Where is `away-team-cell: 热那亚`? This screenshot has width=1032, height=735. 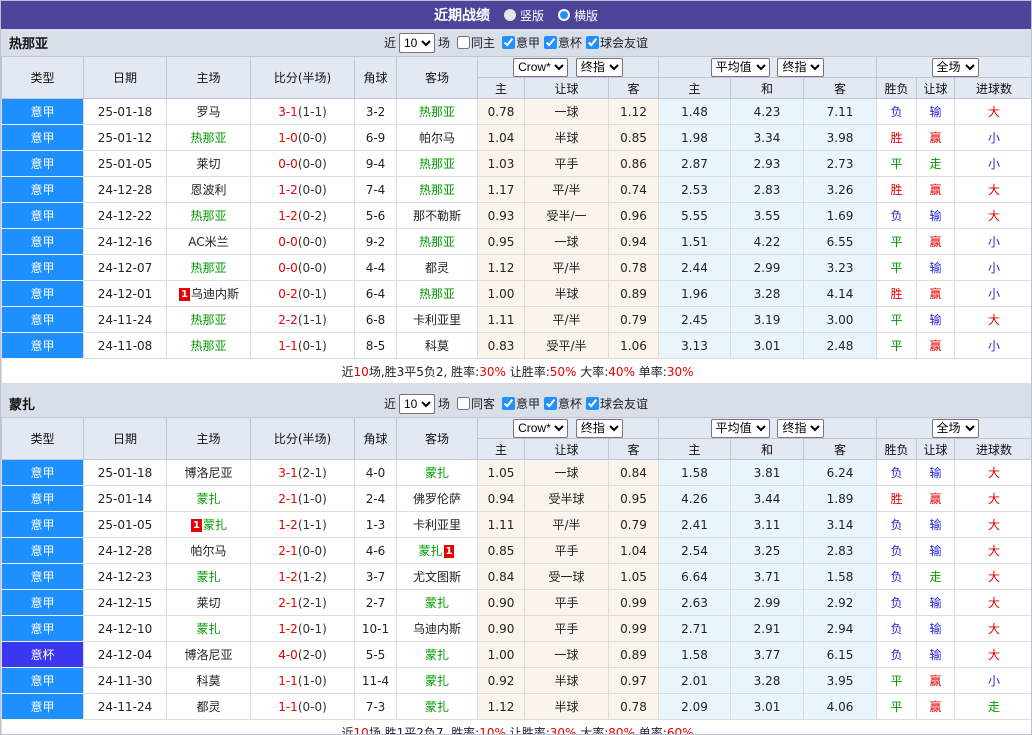 away-team-cell: 热那亚 is located at coordinates (437, 293).